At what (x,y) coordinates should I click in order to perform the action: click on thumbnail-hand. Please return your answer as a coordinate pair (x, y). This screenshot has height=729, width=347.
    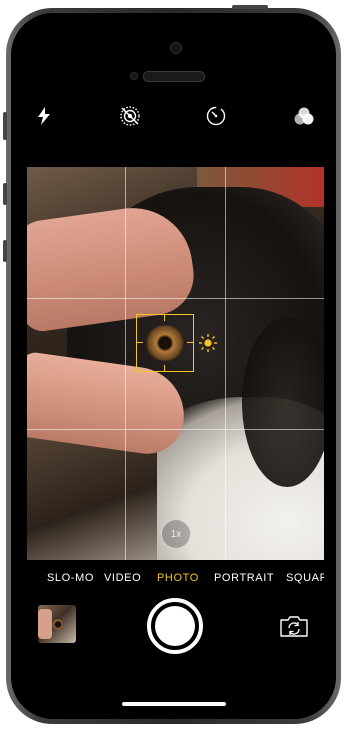
    Looking at the image, I should click on (45, 624).